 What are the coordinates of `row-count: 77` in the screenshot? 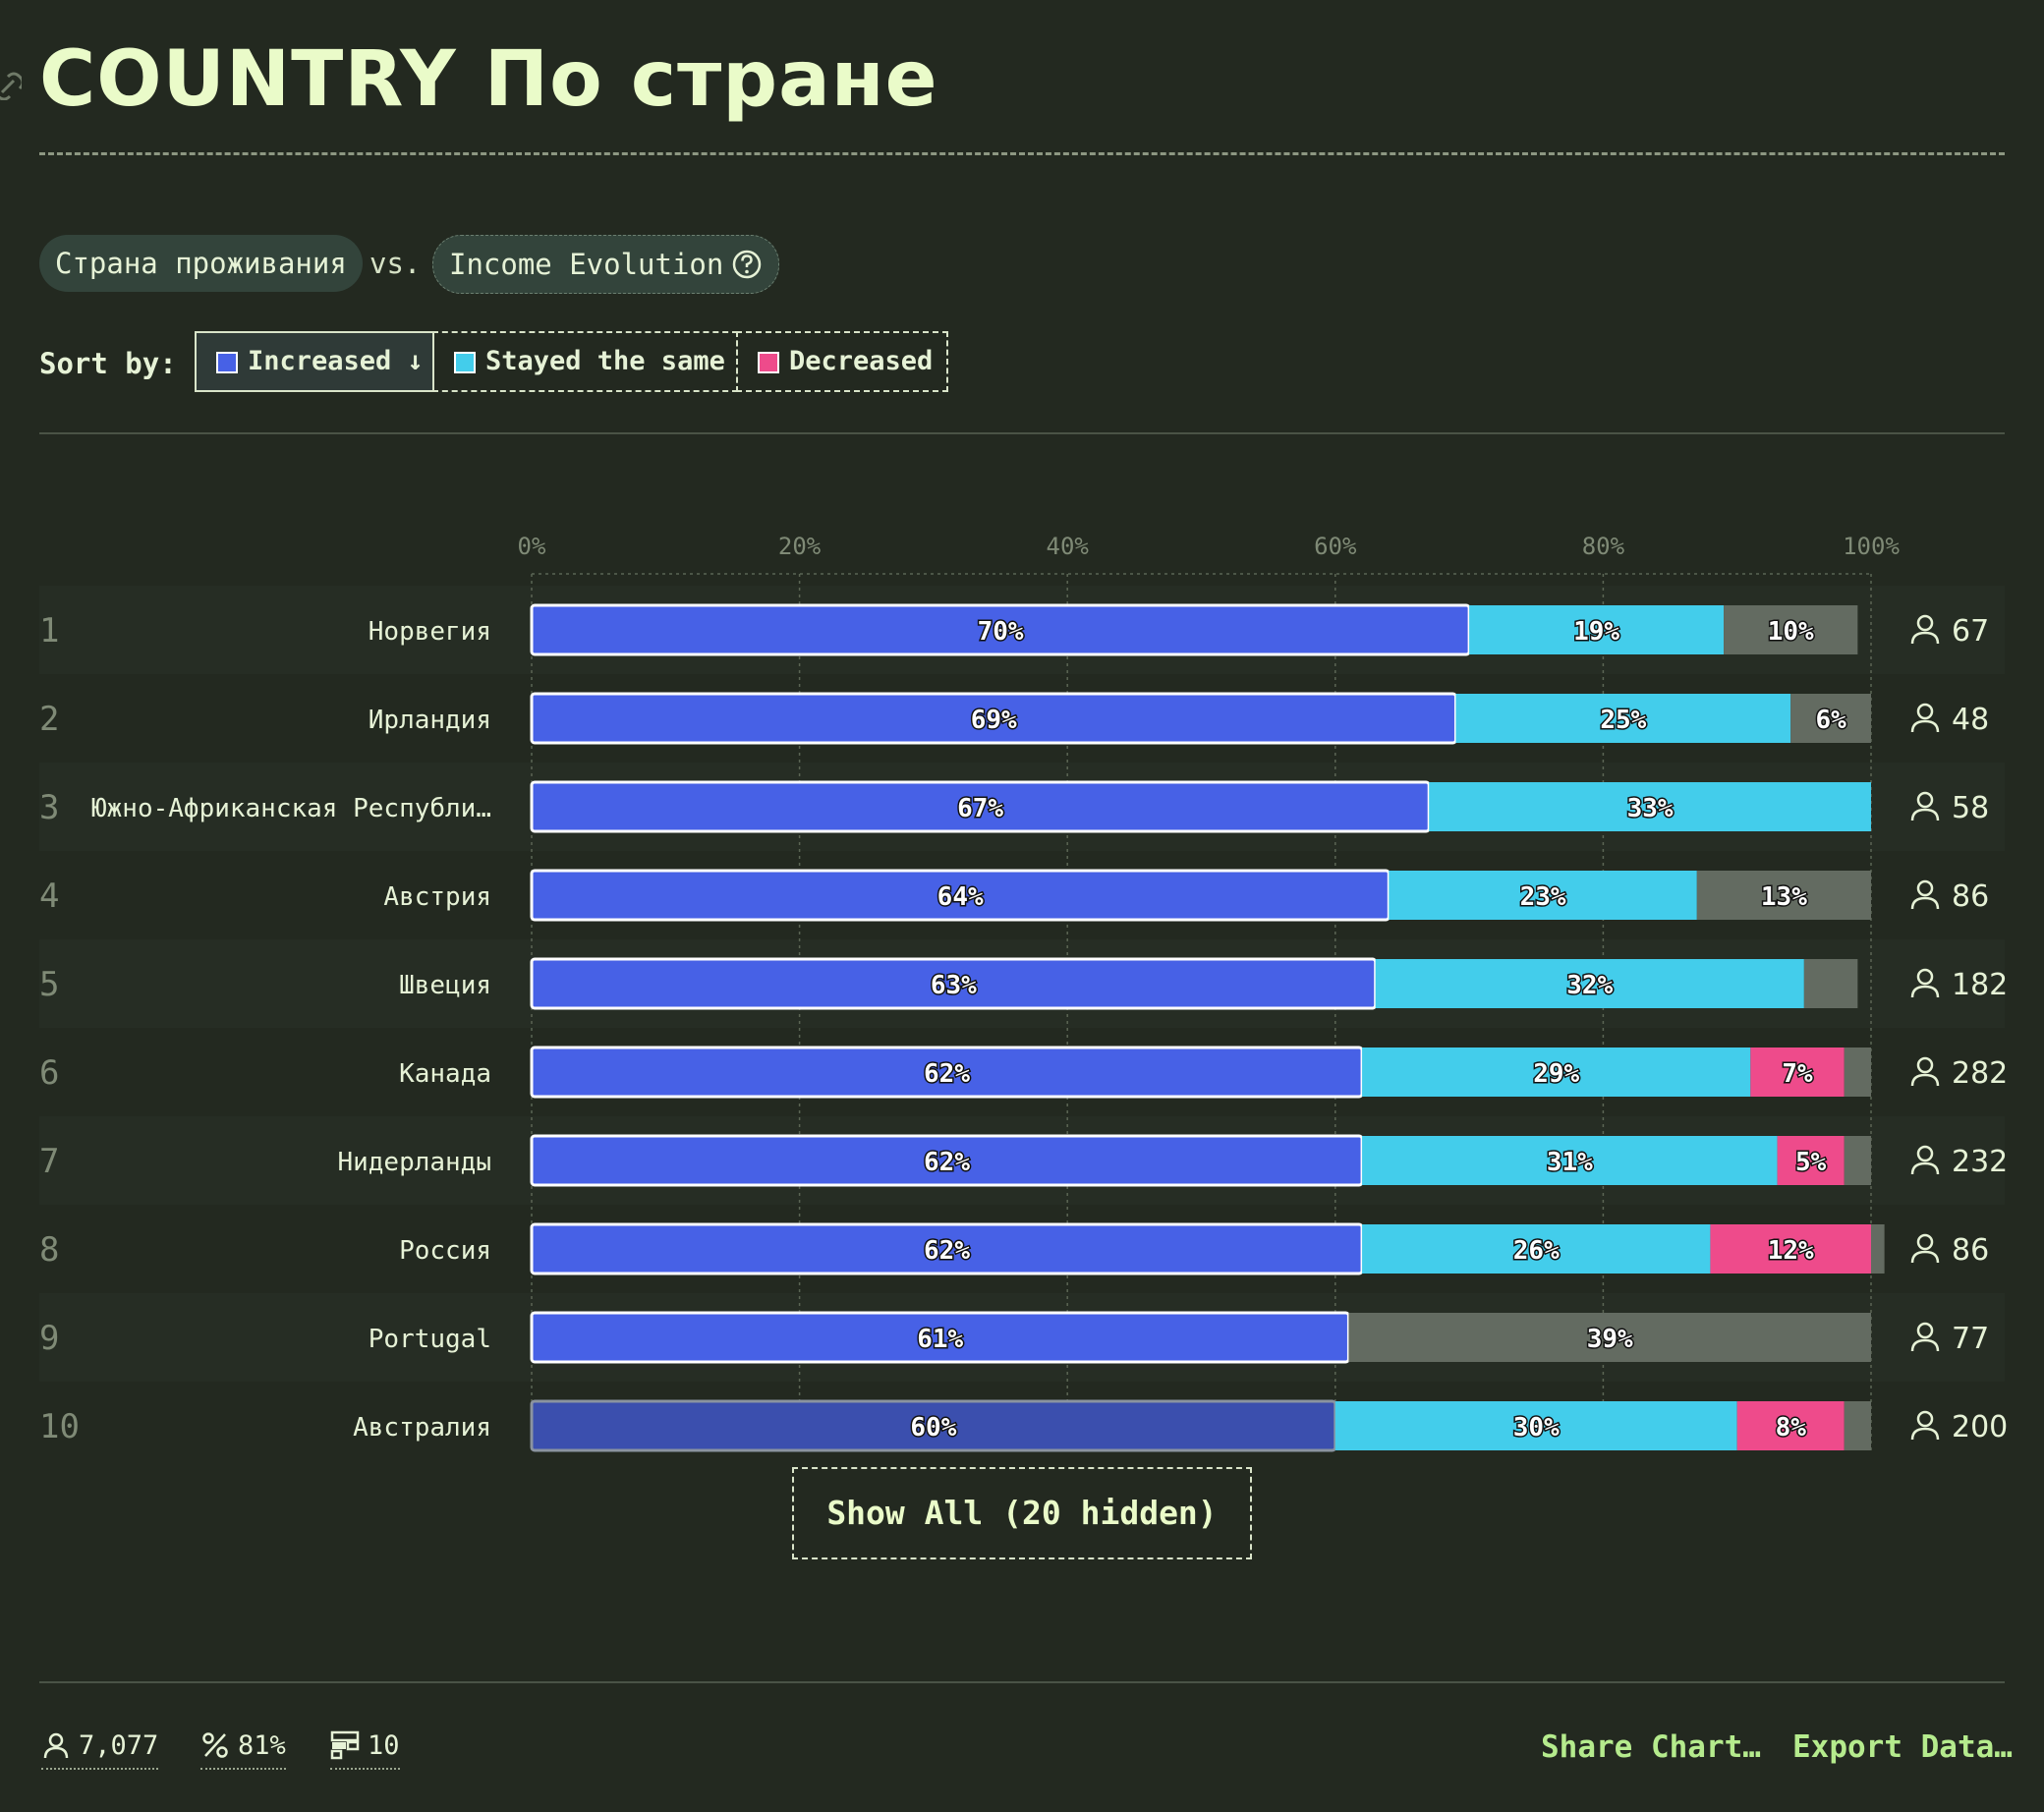 It's located at (1970, 1339).